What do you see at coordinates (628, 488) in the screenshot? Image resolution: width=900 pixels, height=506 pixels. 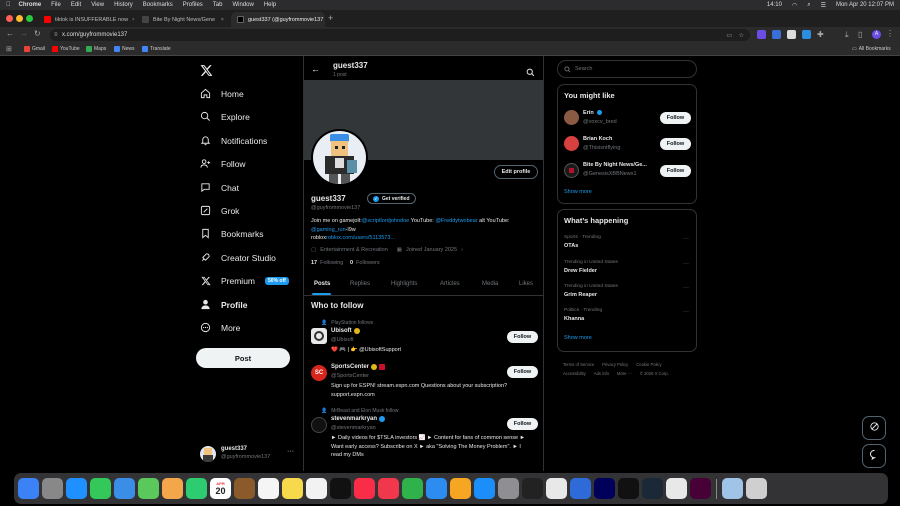 I see `capcut-icon` at bounding box center [628, 488].